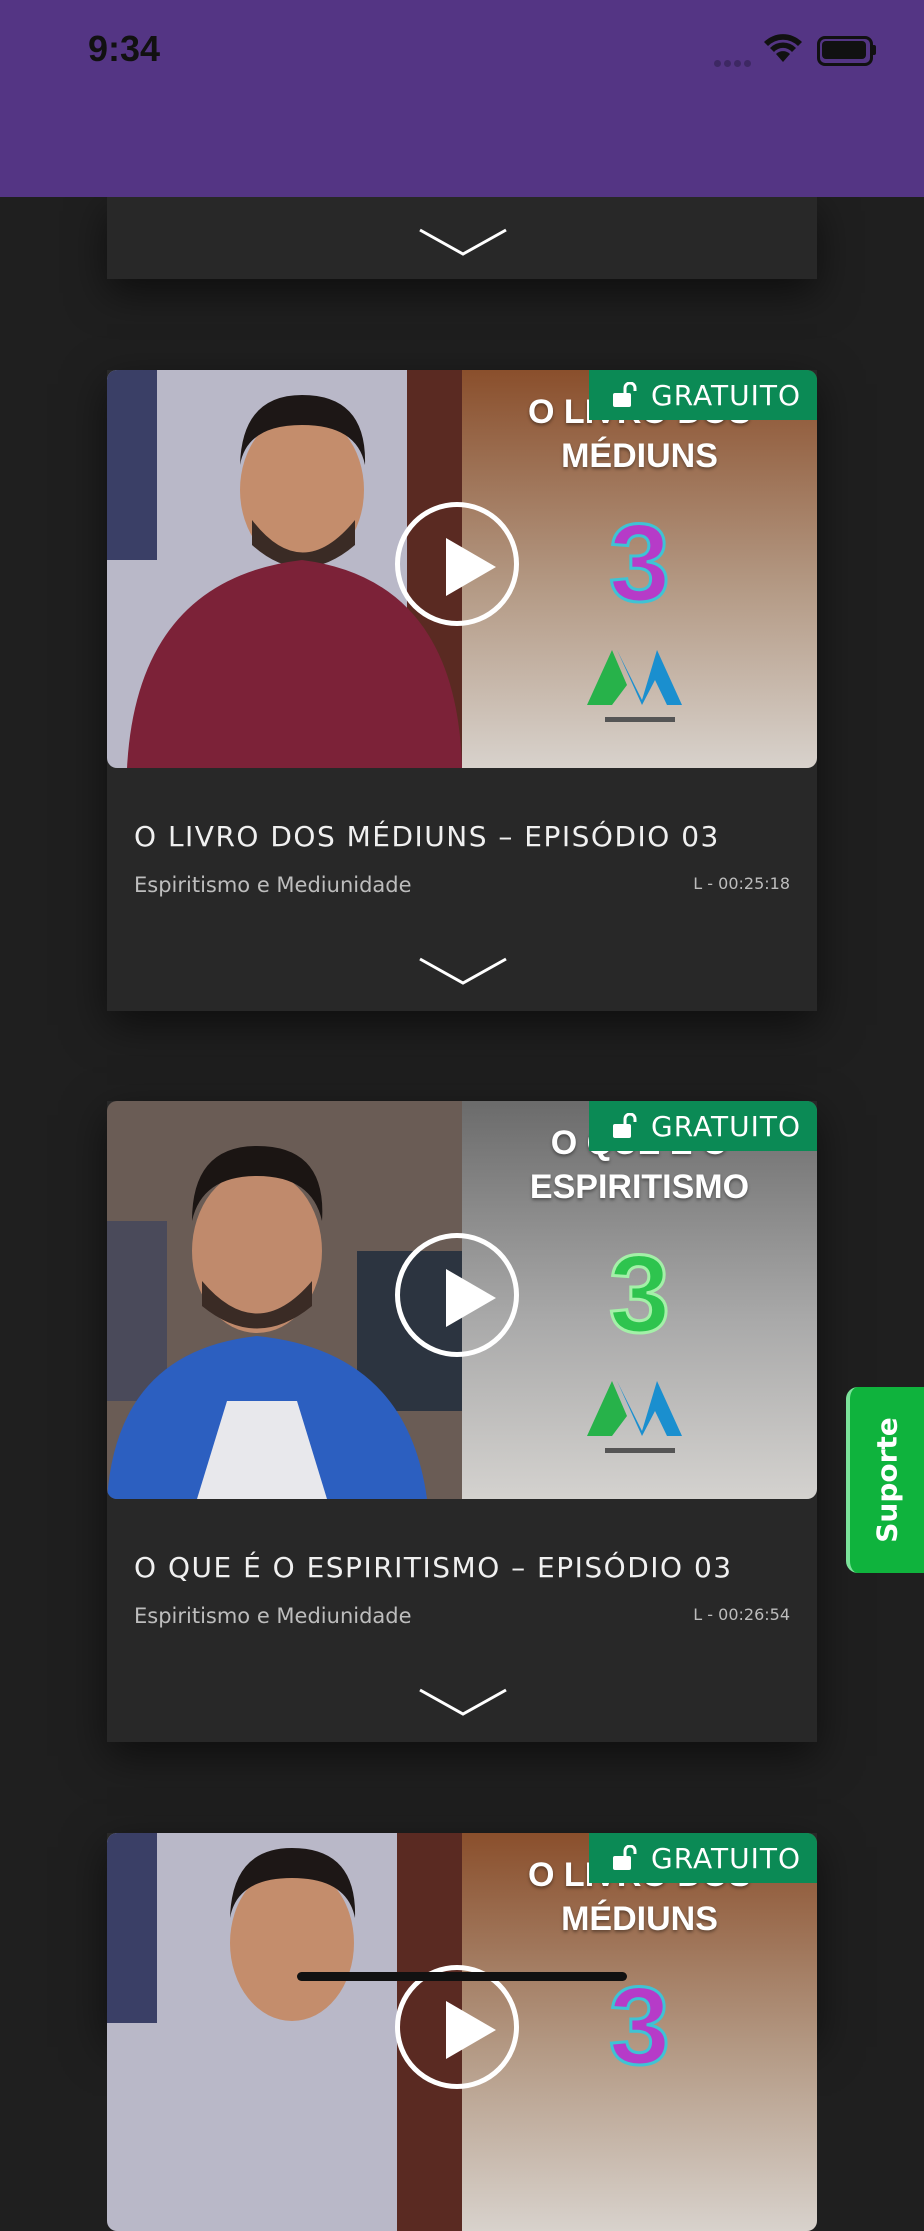 The width and height of the screenshot is (924, 2231). I want to click on battery-icon, so click(845, 51).